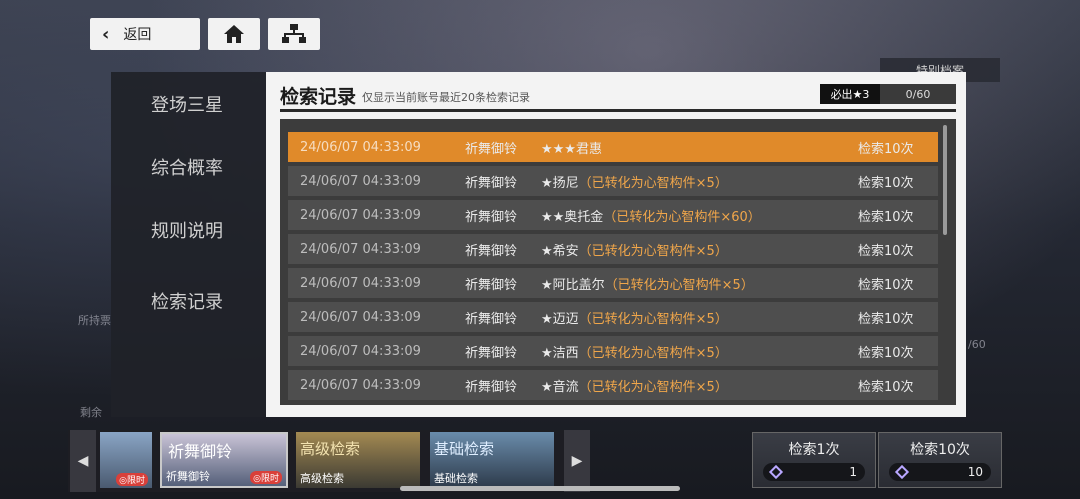 Image resolution: width=1080 pixels, height=499 pixels. What do you see at coordinates (918, 94) in the screenshot?
I see `guarantee-value: 0/60` at bounding box center [918, 94].